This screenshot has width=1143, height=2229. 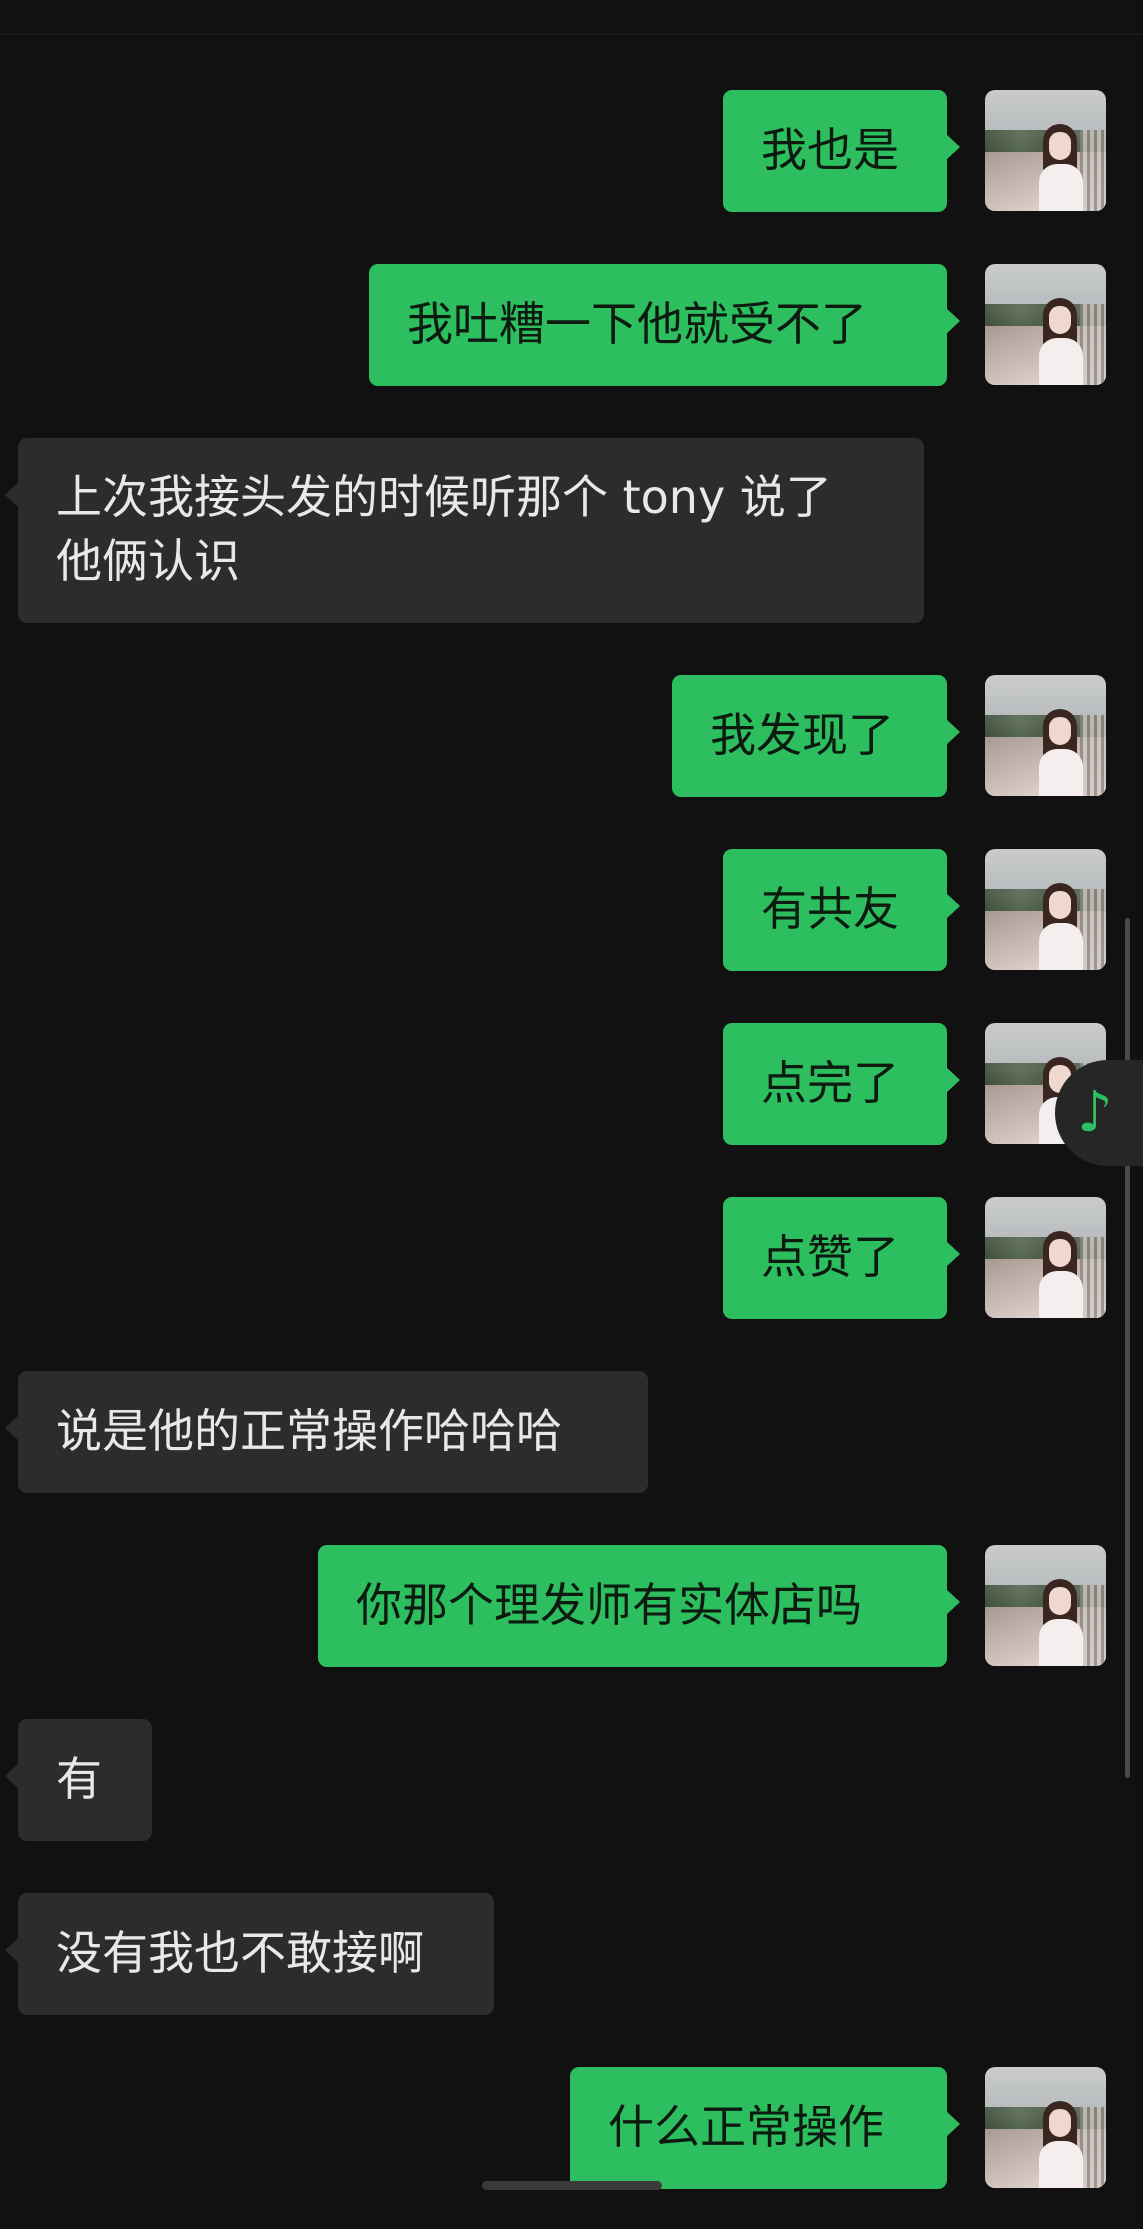 I want to click on message-bubble: 我吐糟一下他就受不了, so click(x=664, y=325).